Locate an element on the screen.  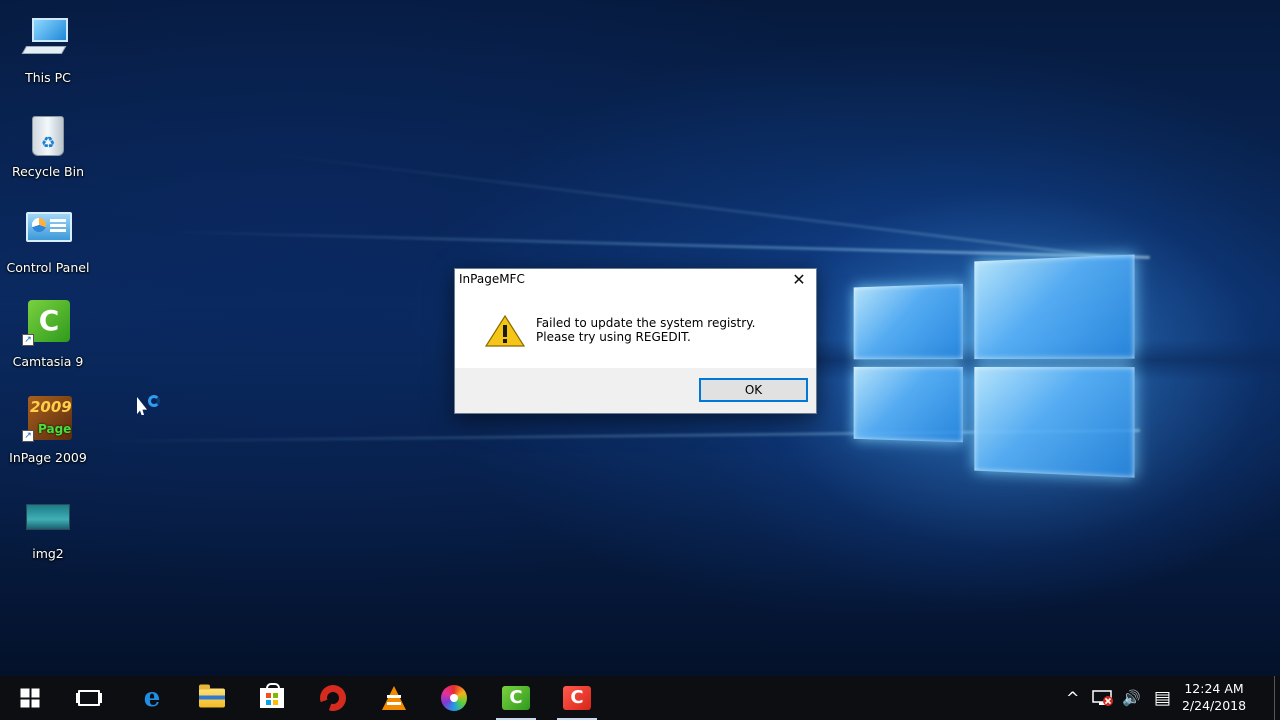
desktop-icon-recycle-bin: ♻ Recycle Bin is located at coordinates (48, 144).